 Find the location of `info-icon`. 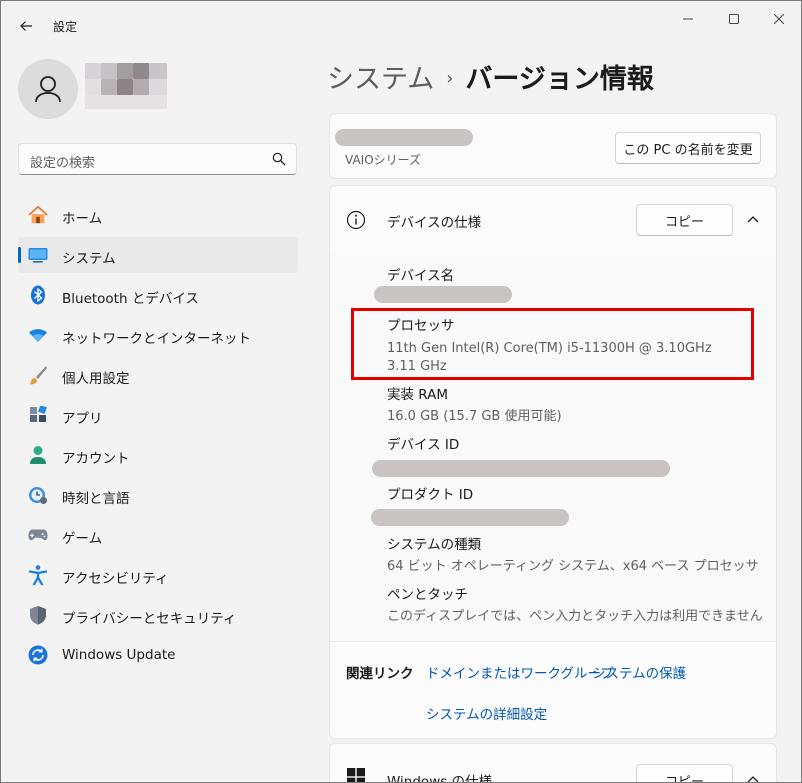

info-icon is located at coordinates (356, 220).